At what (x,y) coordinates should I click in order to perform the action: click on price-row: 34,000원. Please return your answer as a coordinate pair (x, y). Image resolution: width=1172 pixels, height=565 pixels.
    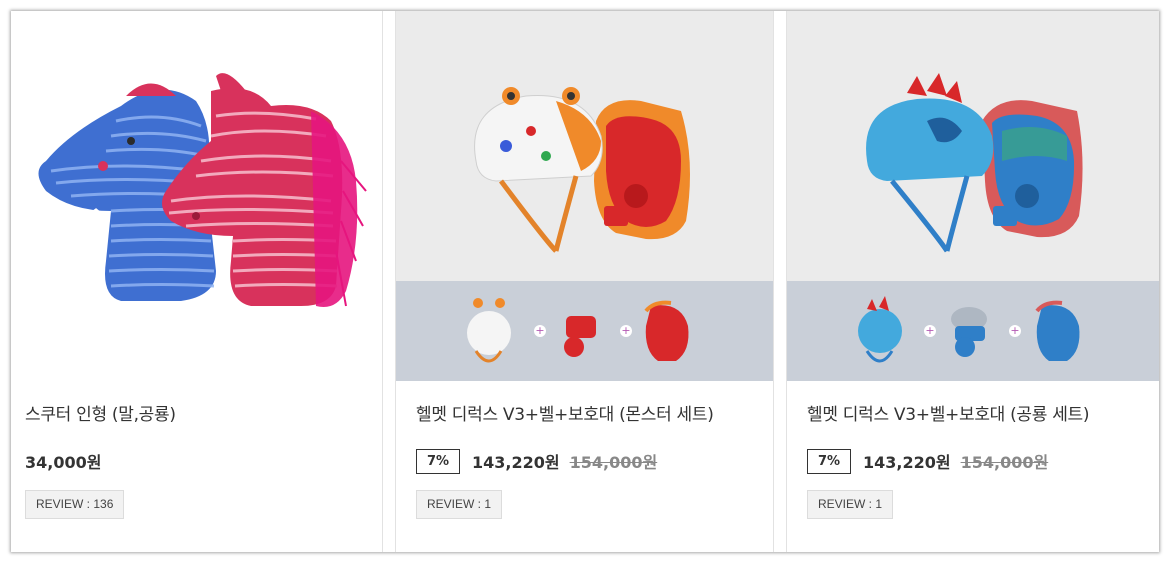
    Looking at the image, I should click on (63, 461).